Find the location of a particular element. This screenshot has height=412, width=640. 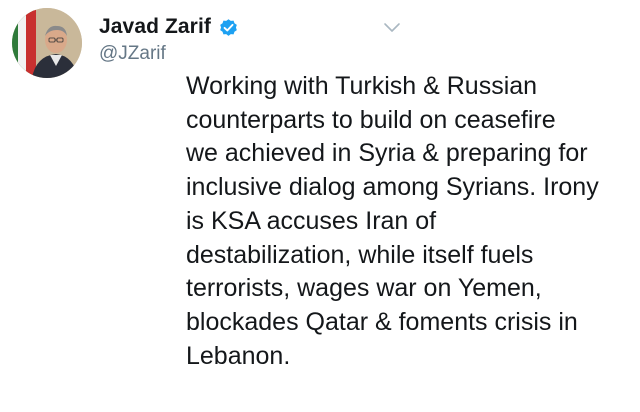

display-name: Javad Zarif is located at coordinates (155, 27).